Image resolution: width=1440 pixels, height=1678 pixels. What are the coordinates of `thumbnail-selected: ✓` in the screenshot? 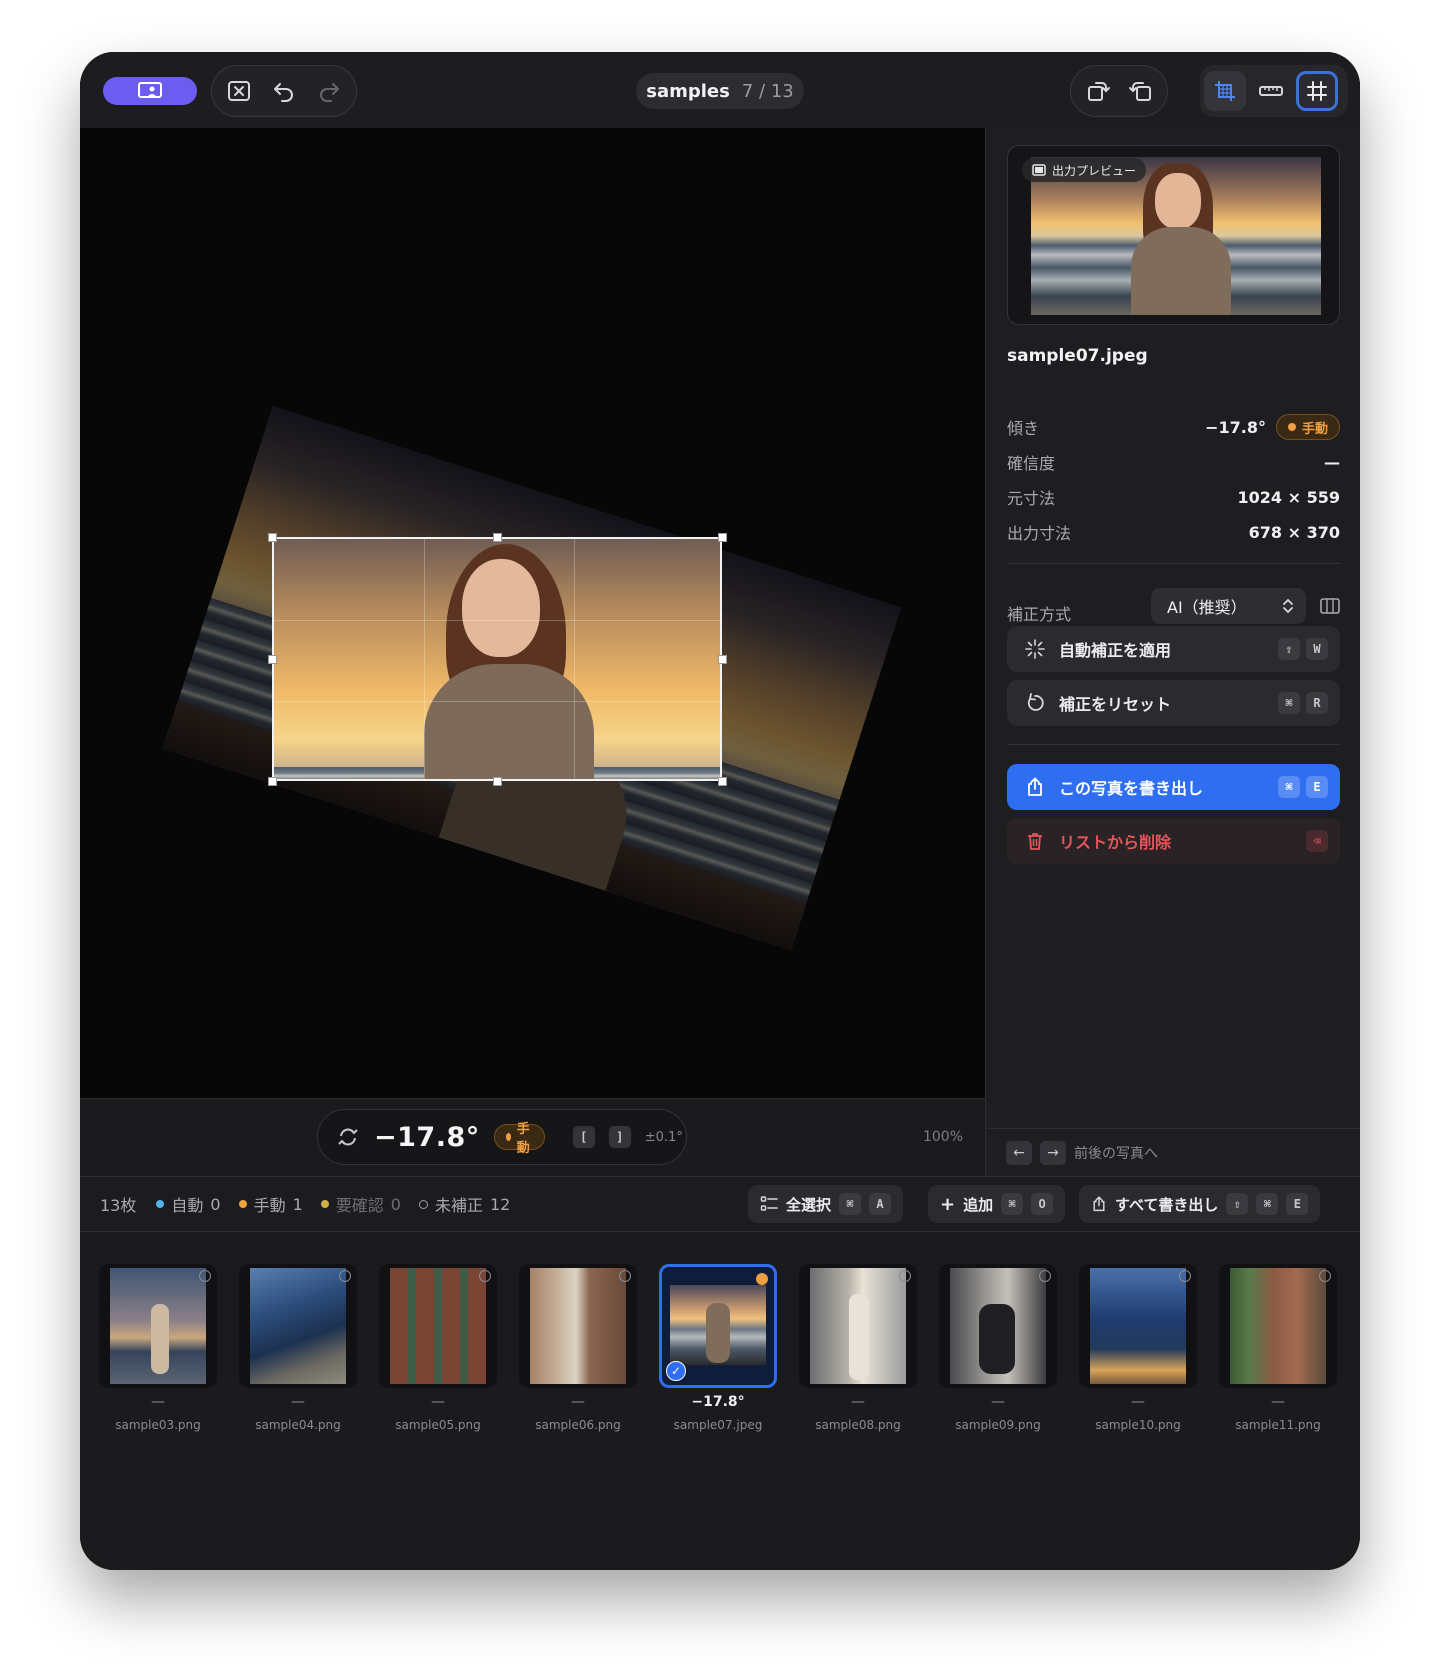 It's located at (718, 1326).